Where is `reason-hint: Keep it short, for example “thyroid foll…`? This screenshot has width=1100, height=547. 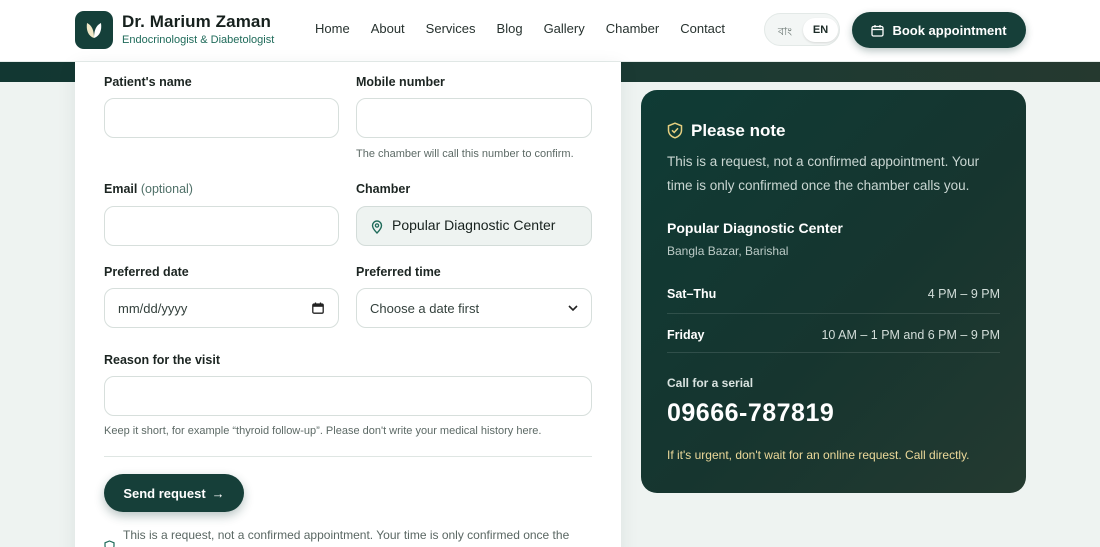
reason-hint: Keep it short, for example “thyroid foll… is located at coordinates (323, 431).